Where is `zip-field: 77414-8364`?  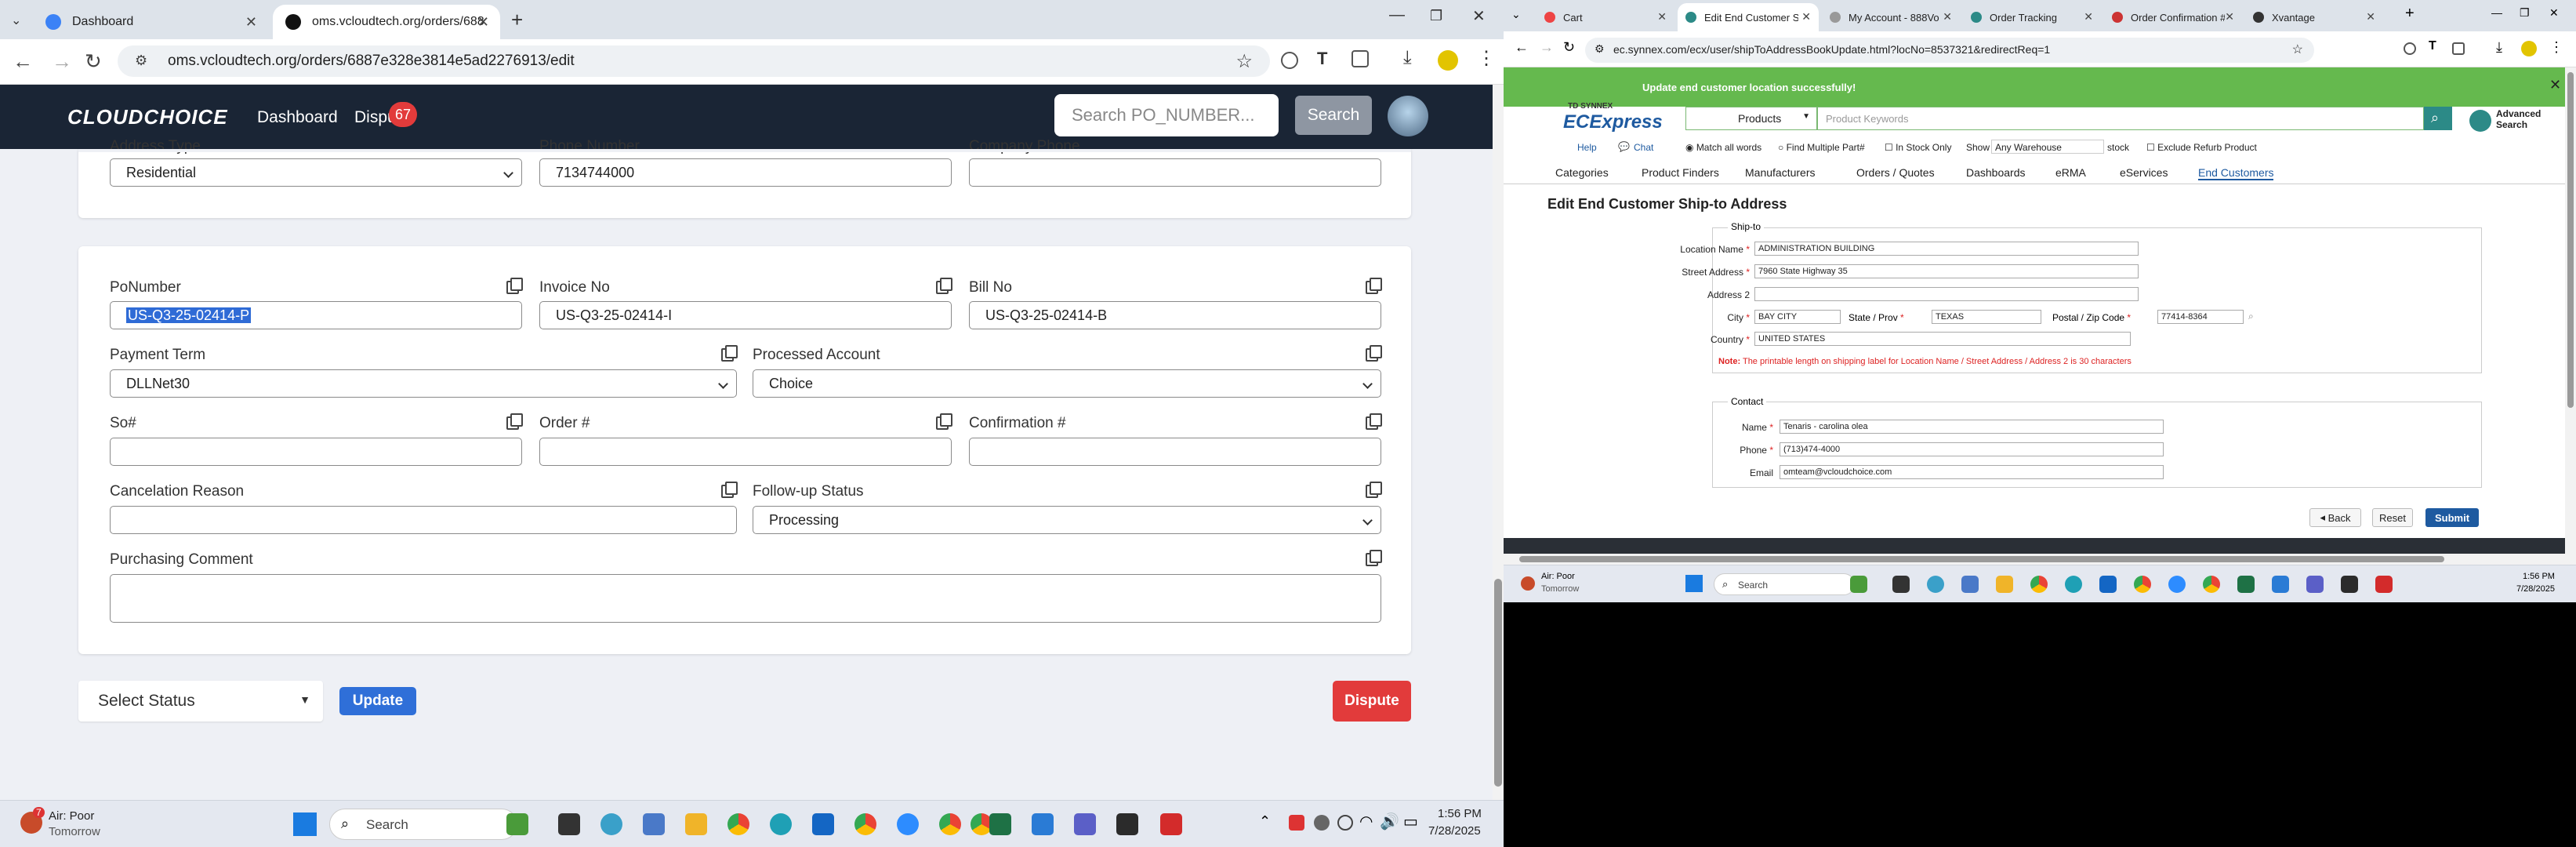
zip-field: 77414-8364 is located at coordinates (2200, 317).